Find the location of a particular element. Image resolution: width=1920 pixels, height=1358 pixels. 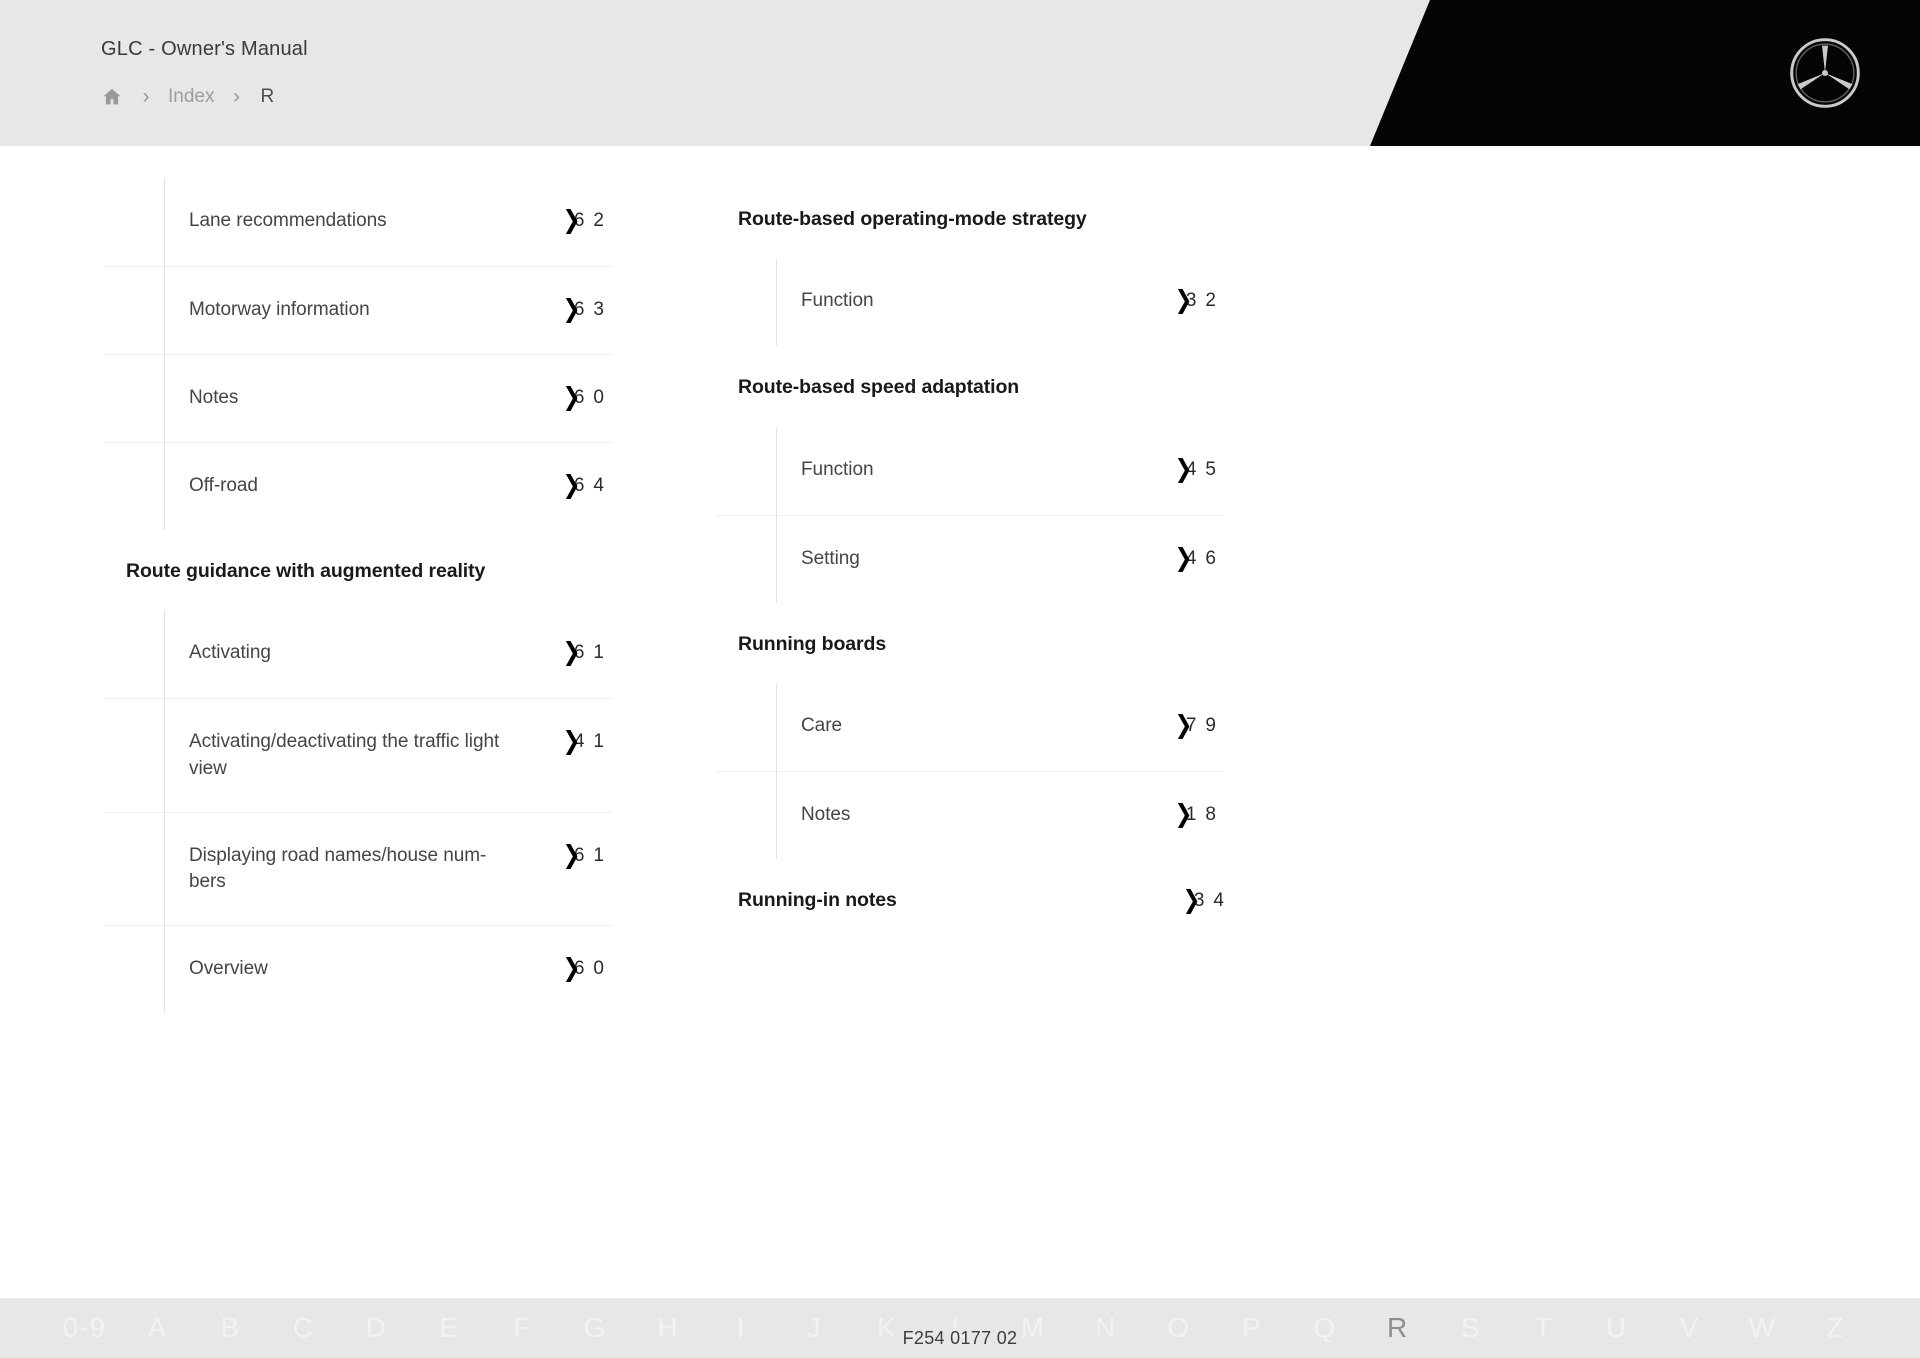

index-entry-label: Activating is located at coordinates (230, 653).